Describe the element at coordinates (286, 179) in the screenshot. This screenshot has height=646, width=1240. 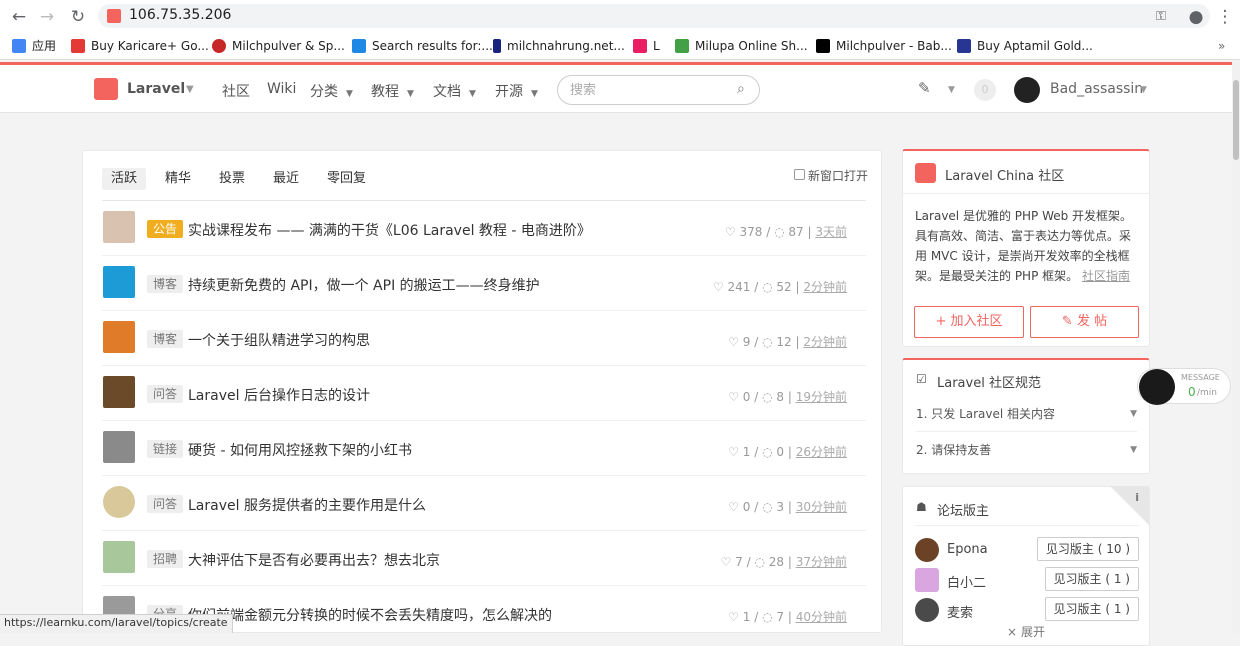
I see `tab-recent: 最近` at that location.